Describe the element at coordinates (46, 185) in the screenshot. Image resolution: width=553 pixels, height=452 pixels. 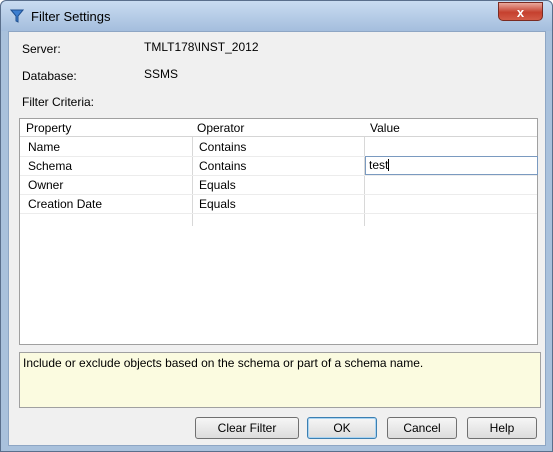
I see `cell-property: Owner` at that location.